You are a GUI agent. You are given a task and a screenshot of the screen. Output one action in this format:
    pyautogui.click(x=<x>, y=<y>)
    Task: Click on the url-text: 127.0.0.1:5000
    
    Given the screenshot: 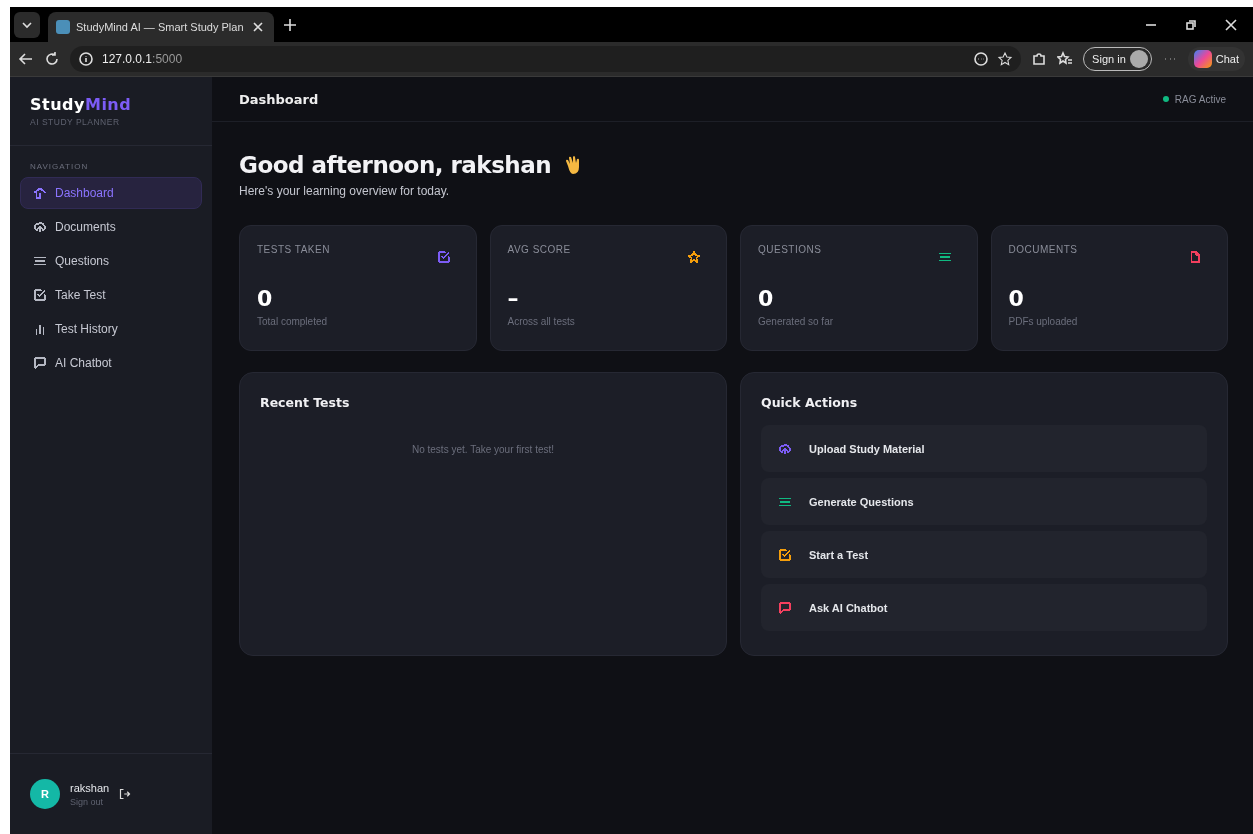 What is the action you would take?
    pyautogui.click(x=142, y=59)
    